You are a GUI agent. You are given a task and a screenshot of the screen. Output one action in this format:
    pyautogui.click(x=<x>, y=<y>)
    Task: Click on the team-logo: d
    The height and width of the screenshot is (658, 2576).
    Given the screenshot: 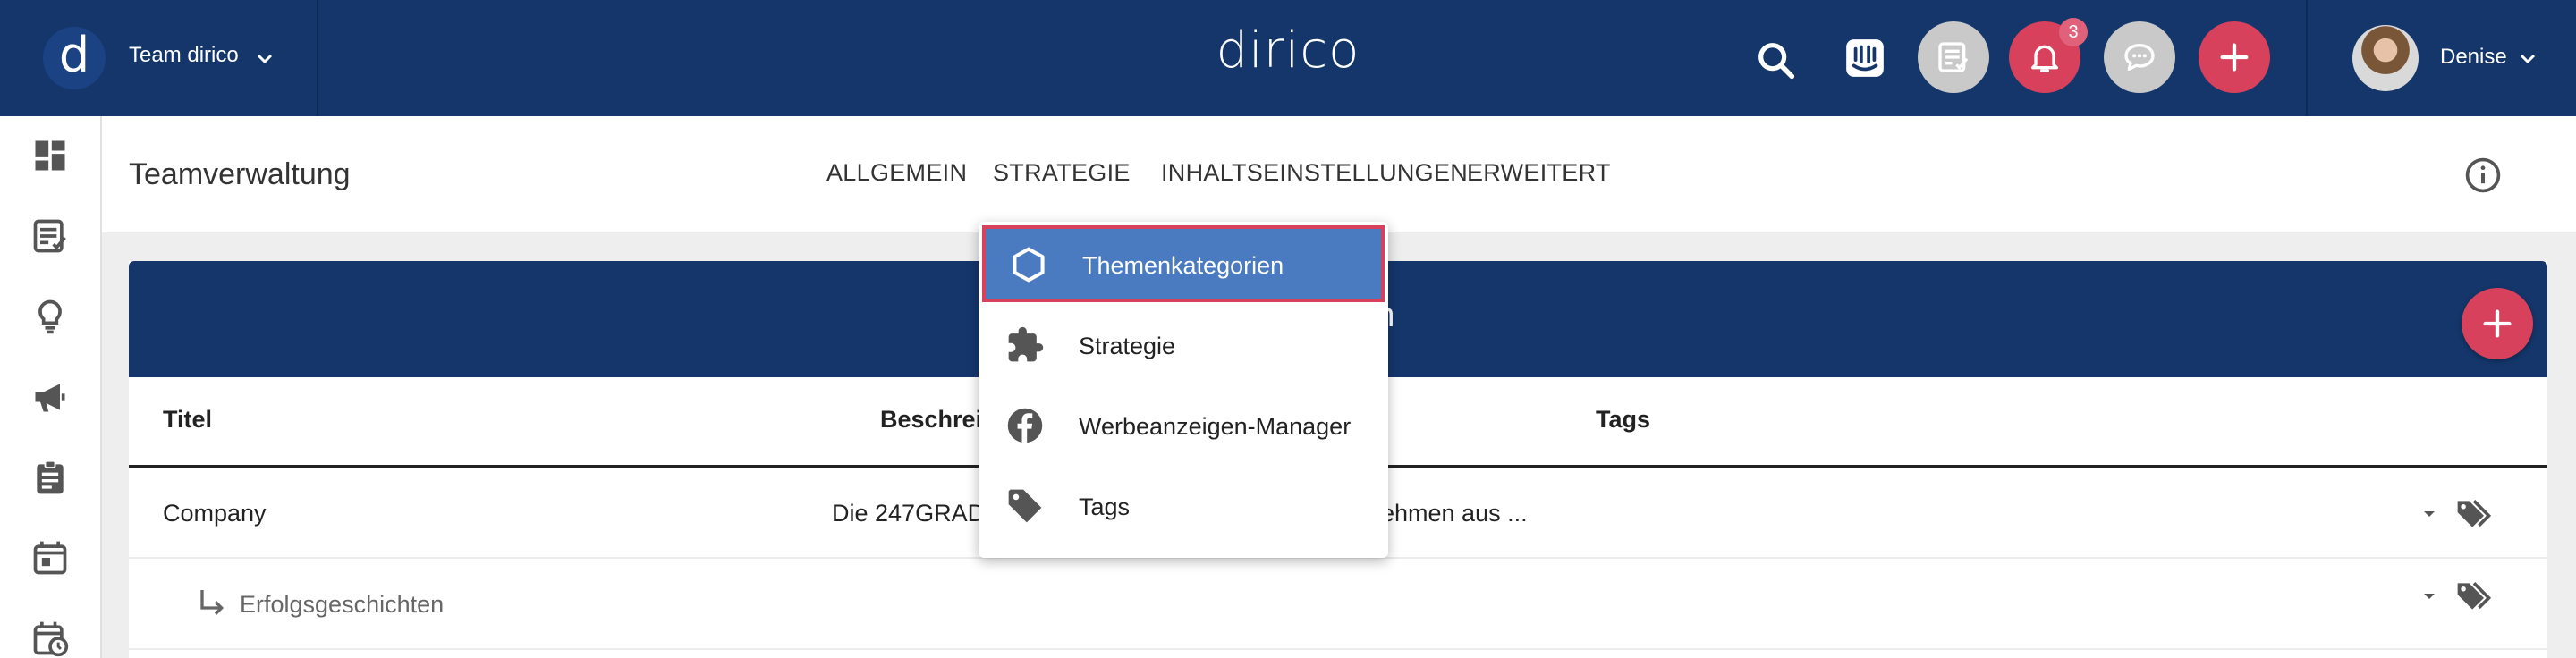 What is the action you would take?
    pyautogui.click(x=74, y=58)
    